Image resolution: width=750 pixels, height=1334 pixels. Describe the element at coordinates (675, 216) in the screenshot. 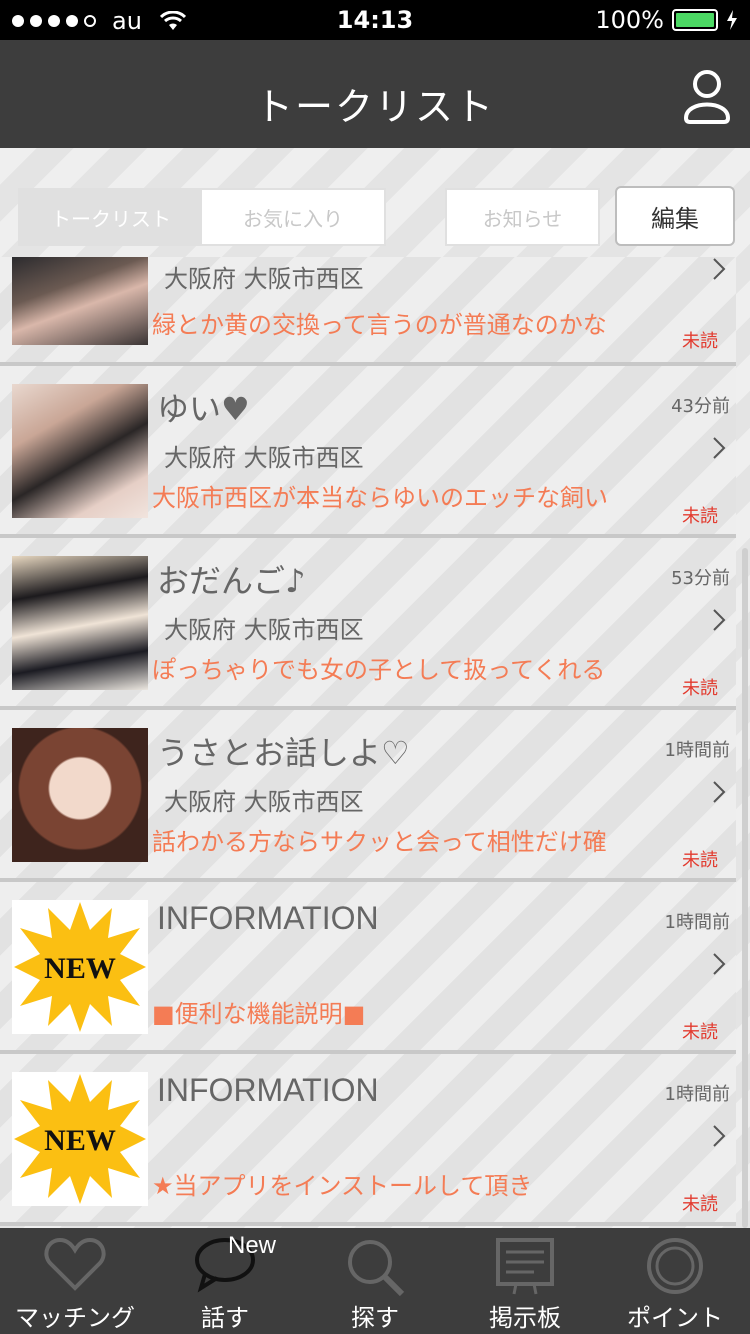

I see `edit-button: 編集` at that location.